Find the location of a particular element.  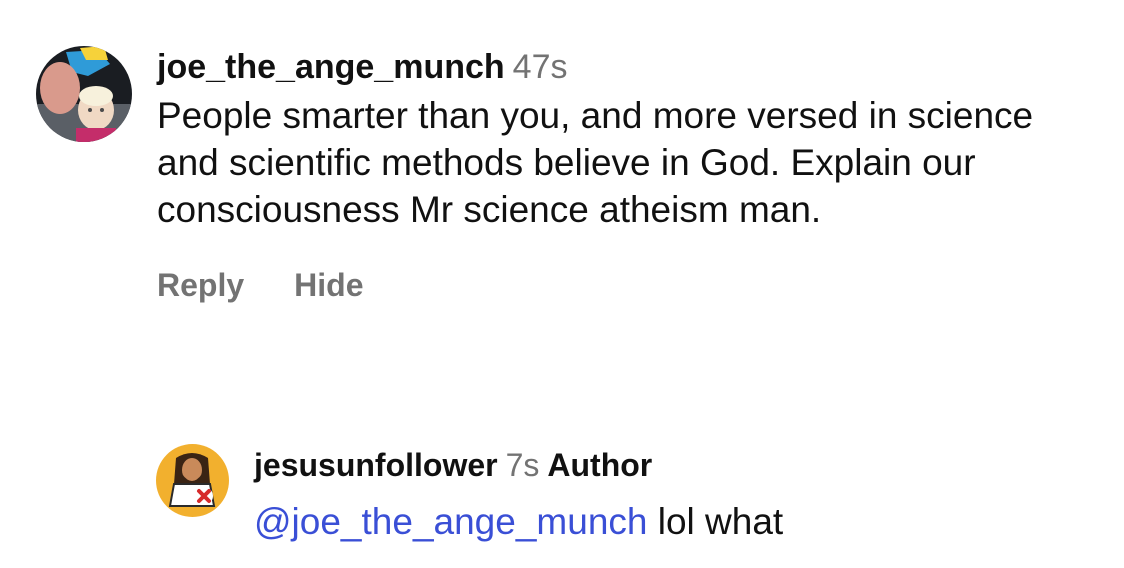

comment-username: joe_the_ange_munch is located at coordinates (331, 67).